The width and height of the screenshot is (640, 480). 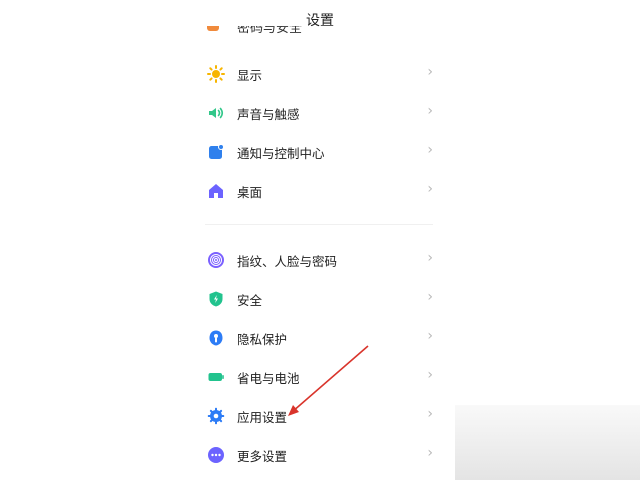 I want to click on watermark, so click(x=547, y=442).